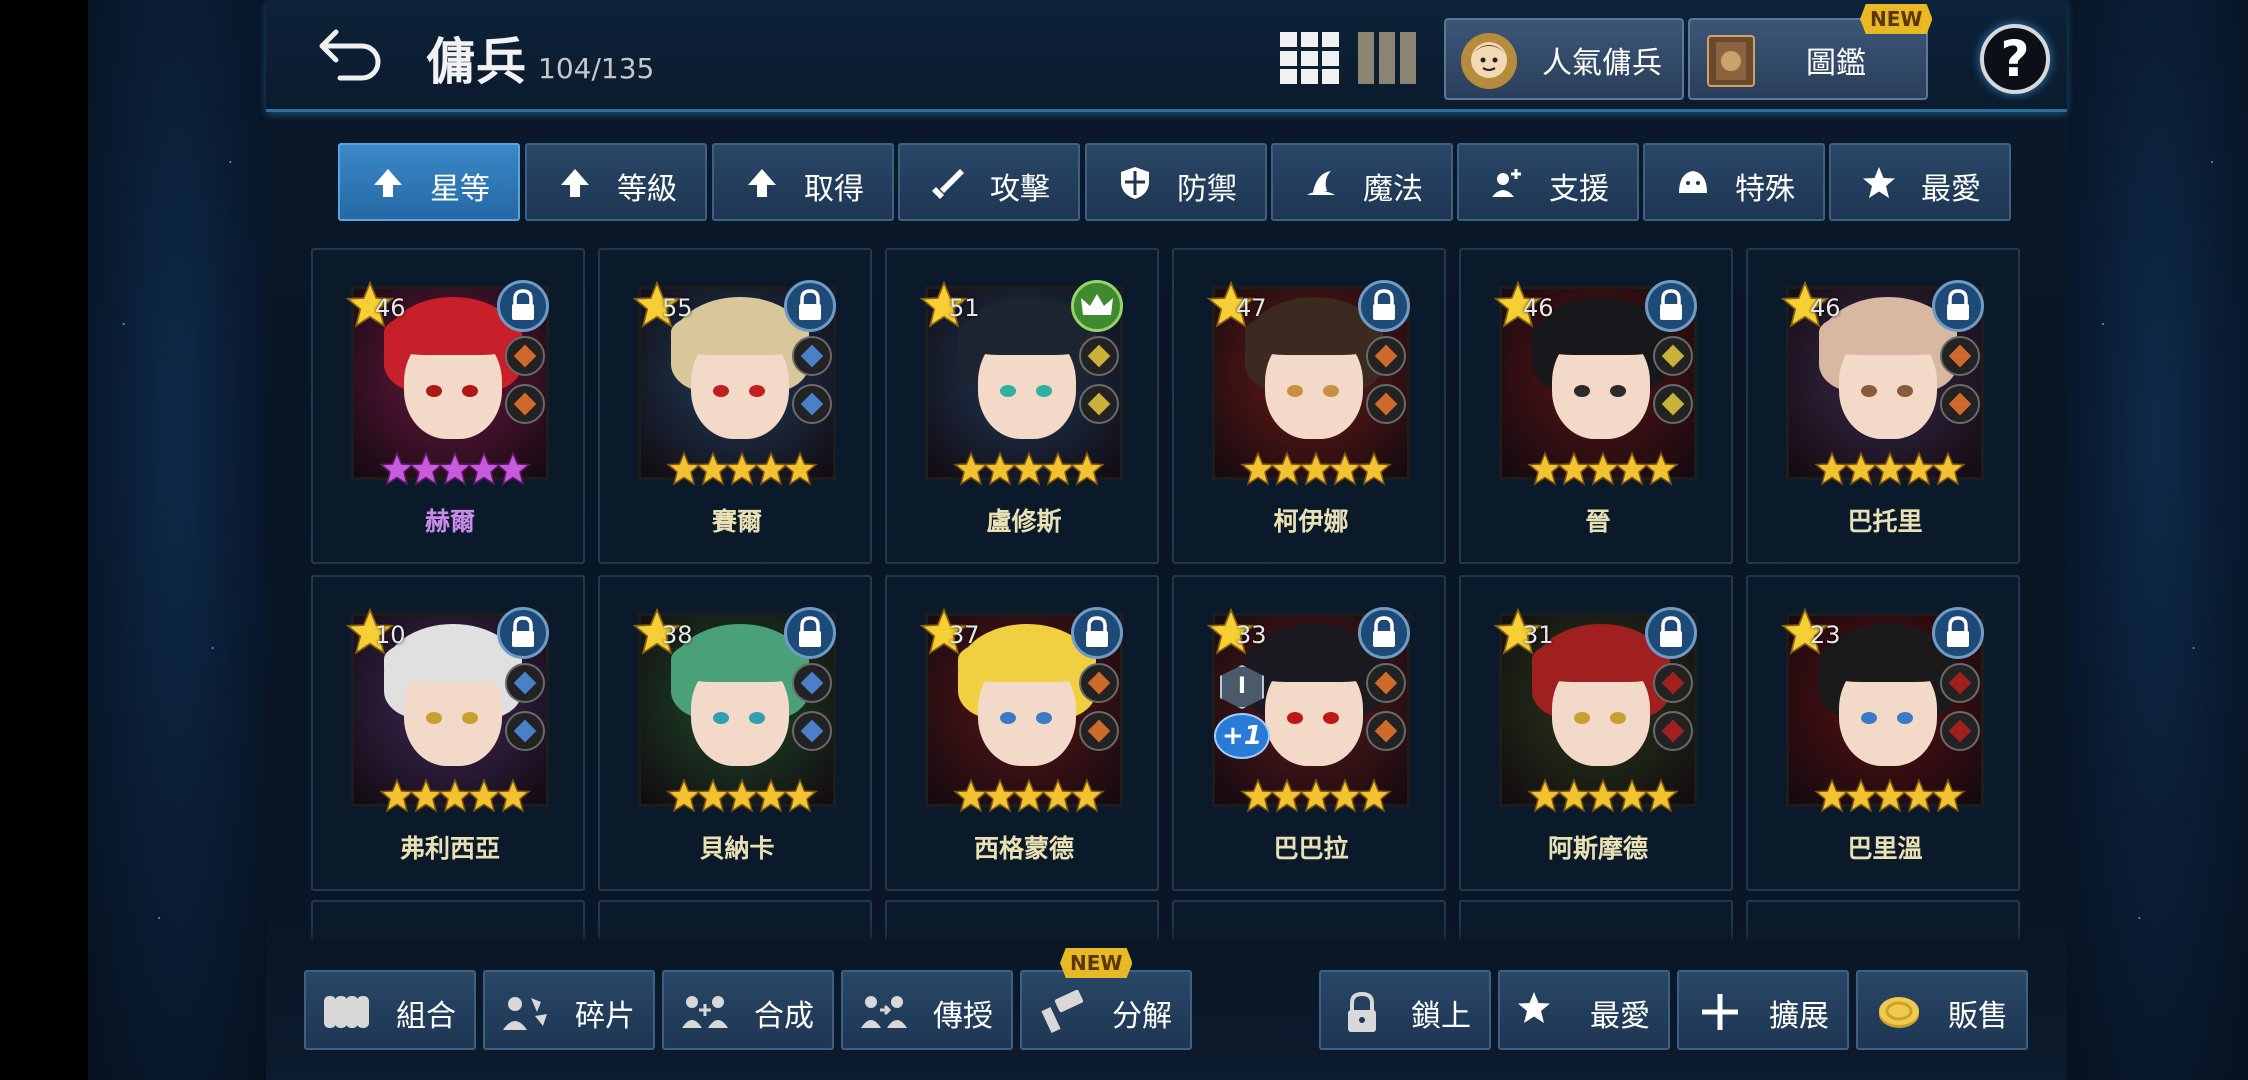 The image size is (2248, 1080). I want to click on mercenary-name: 弗利西亞, so click(449, 848).